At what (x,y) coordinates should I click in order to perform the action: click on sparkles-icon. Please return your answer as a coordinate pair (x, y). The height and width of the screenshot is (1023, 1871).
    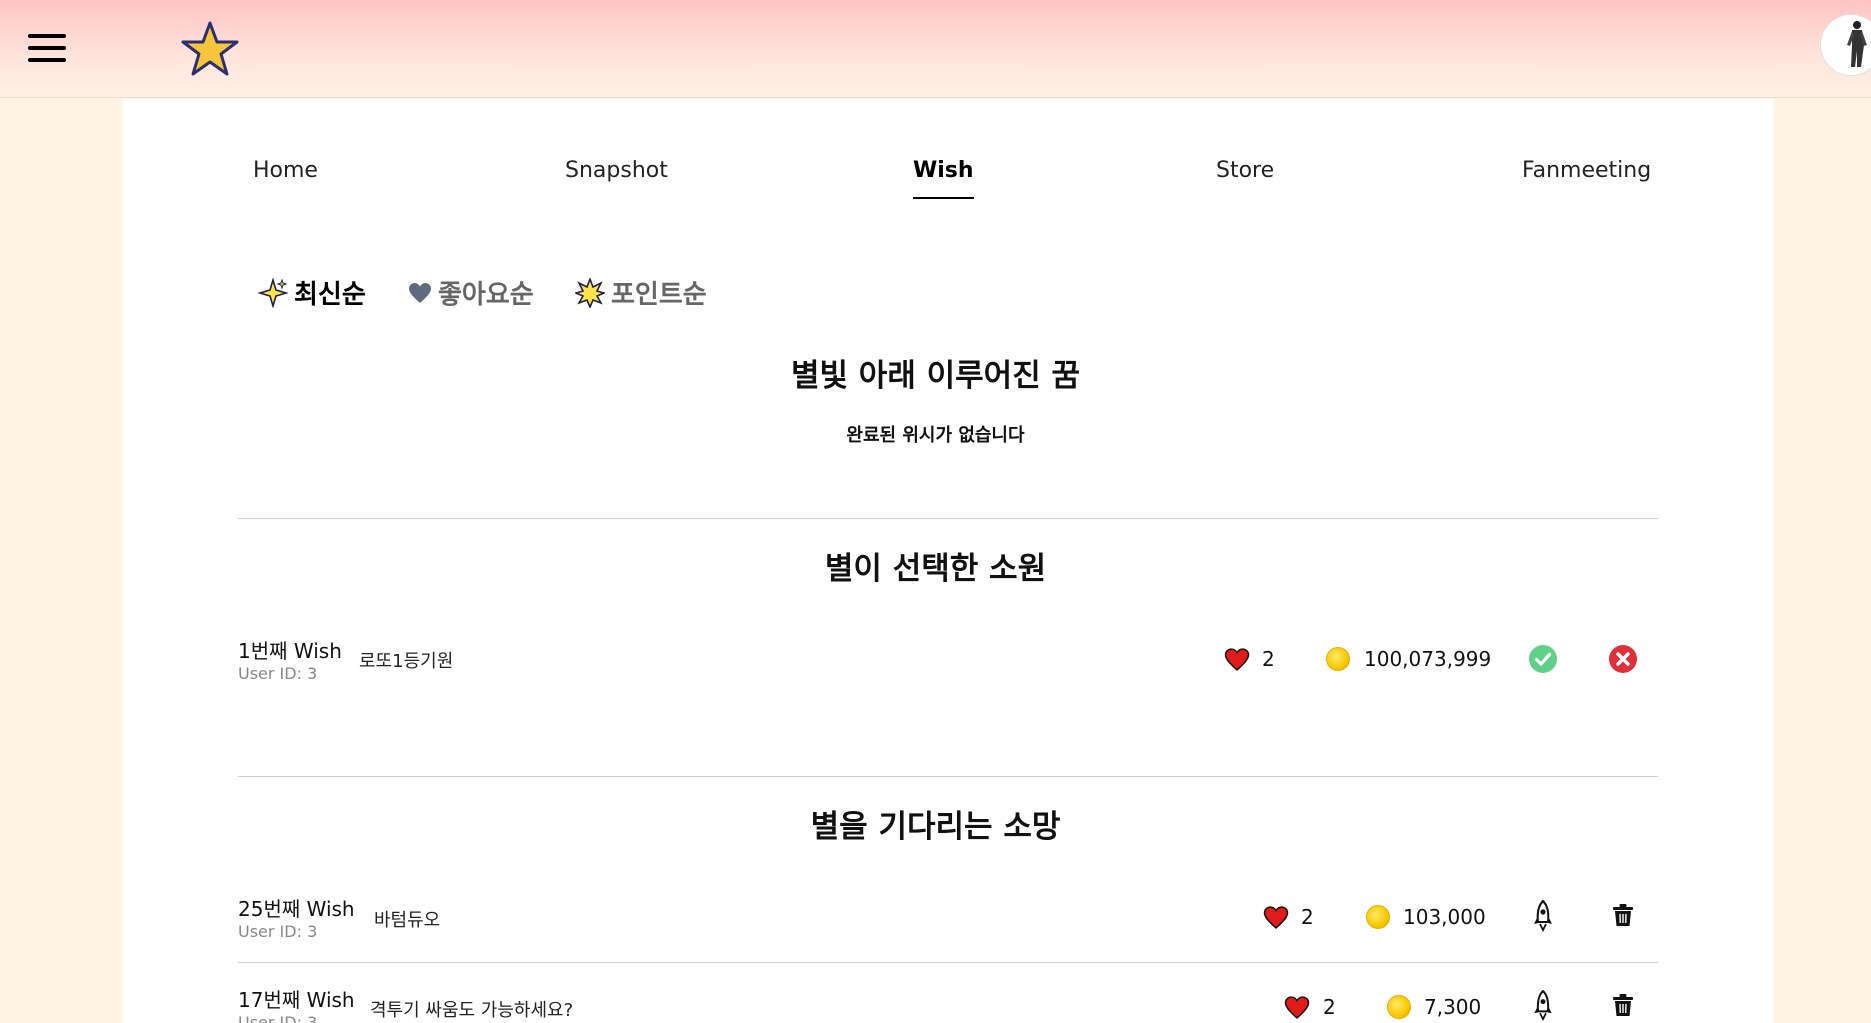
    Looking at the image, I should click on (273, 292).